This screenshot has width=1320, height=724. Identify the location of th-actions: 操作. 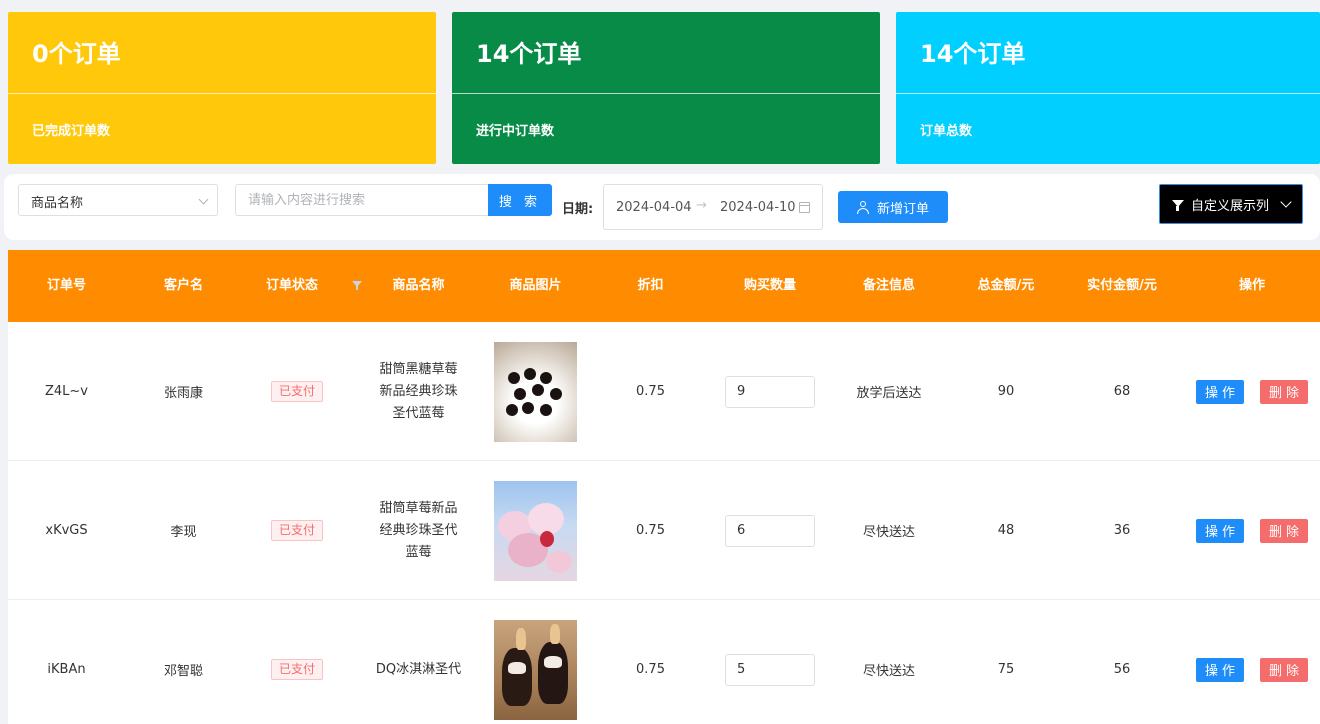
(1251, 285).